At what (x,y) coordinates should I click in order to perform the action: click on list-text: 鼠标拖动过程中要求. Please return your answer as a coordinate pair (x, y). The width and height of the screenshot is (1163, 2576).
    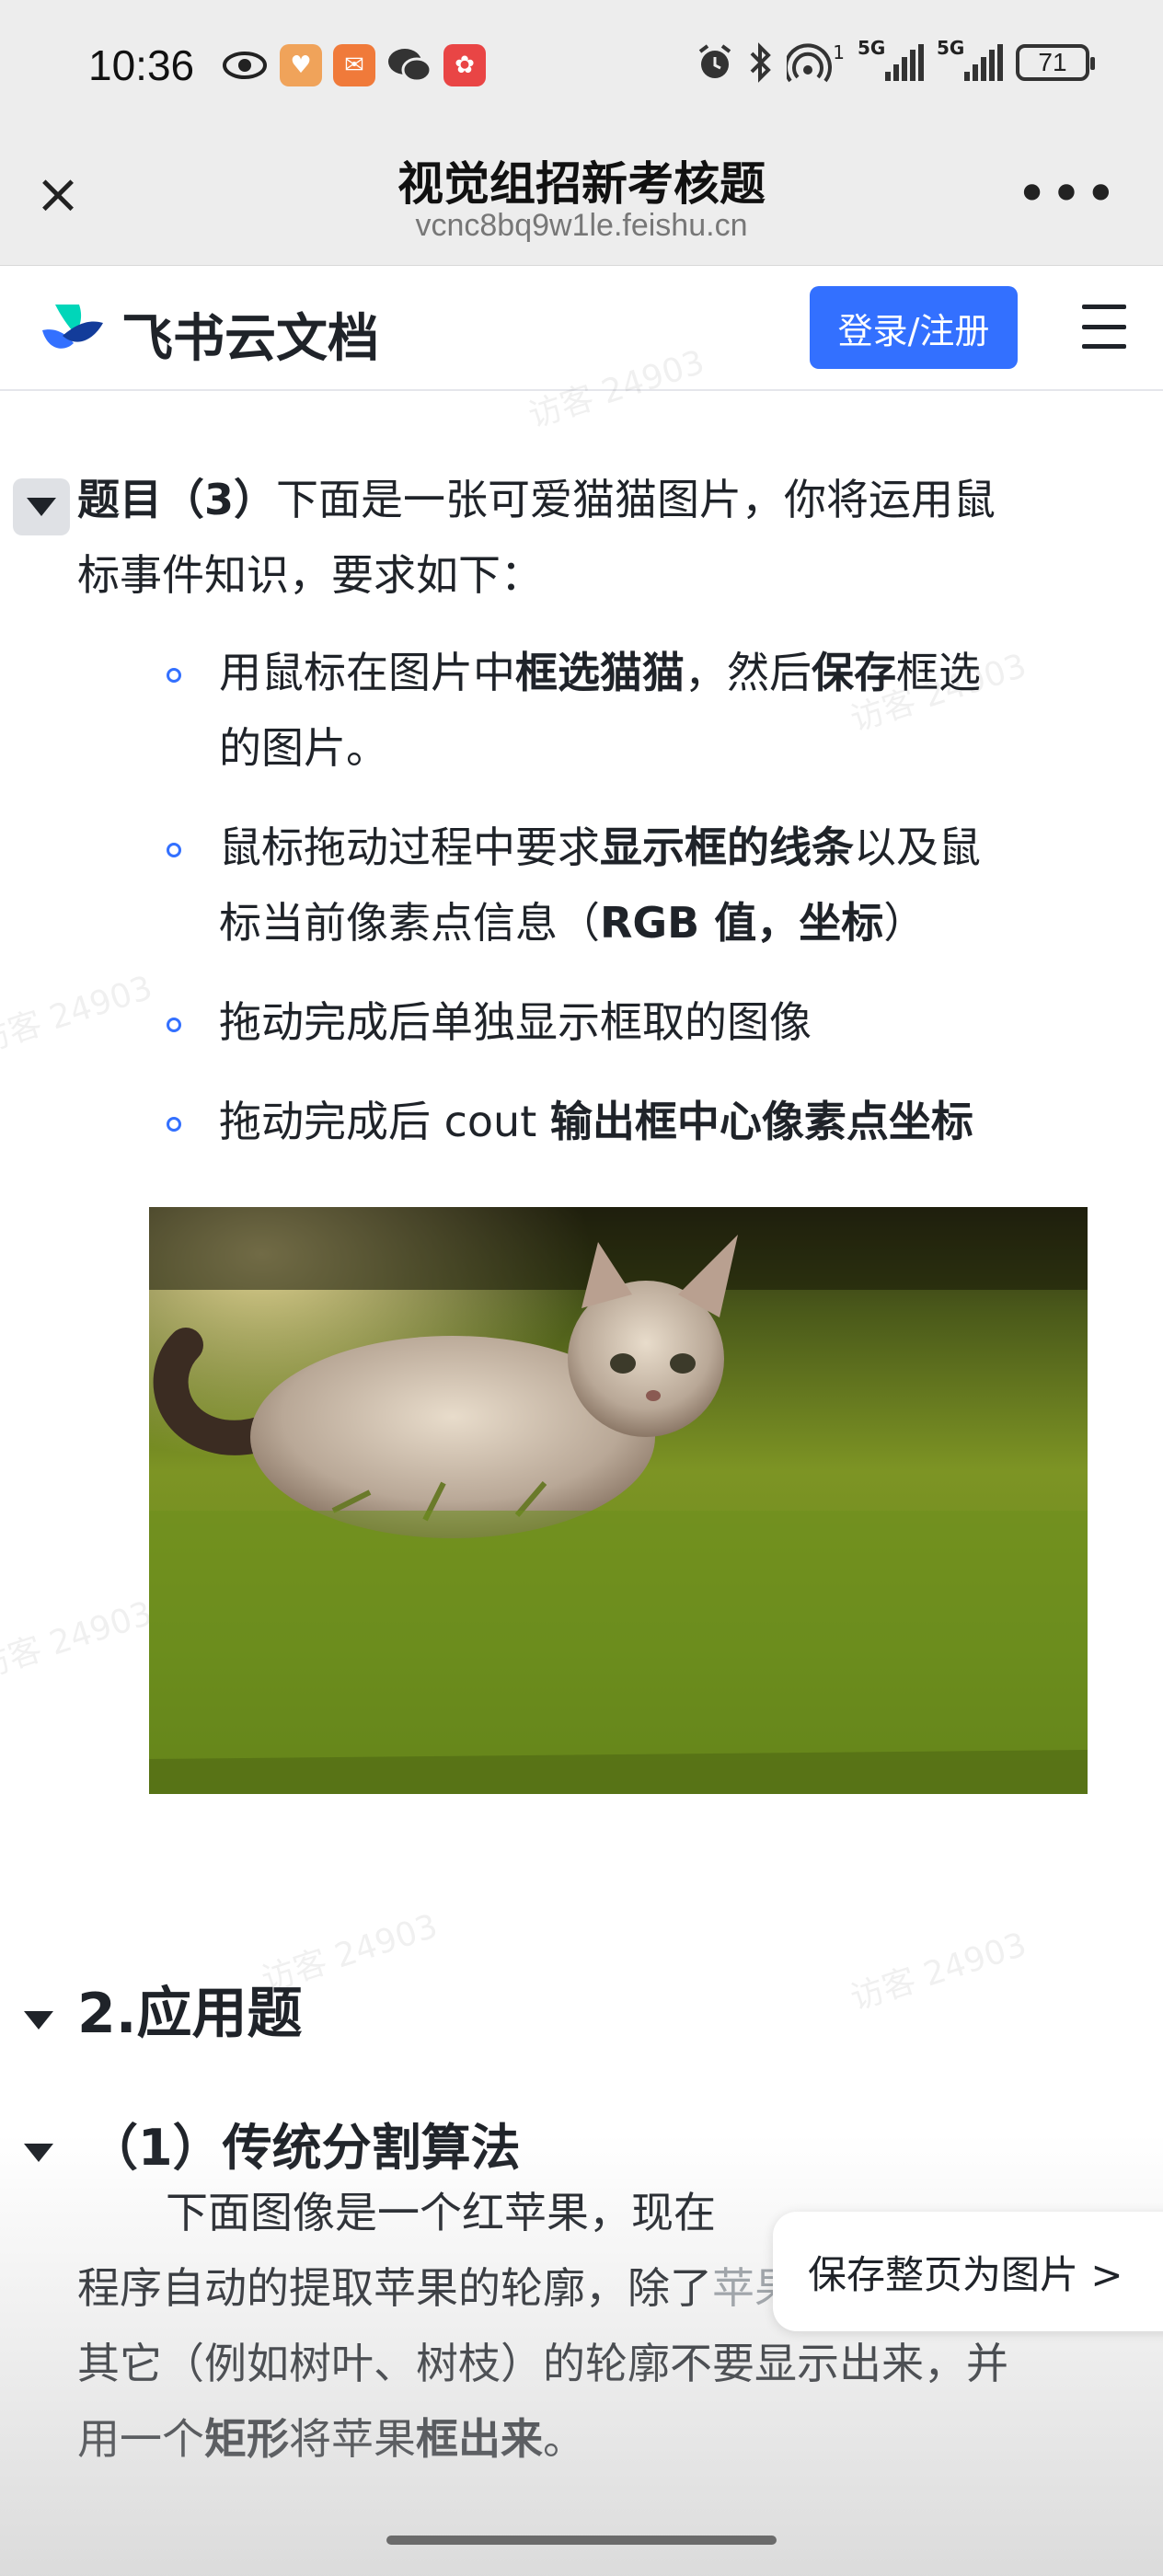
    Looking at the image, I should click on (410, 847).